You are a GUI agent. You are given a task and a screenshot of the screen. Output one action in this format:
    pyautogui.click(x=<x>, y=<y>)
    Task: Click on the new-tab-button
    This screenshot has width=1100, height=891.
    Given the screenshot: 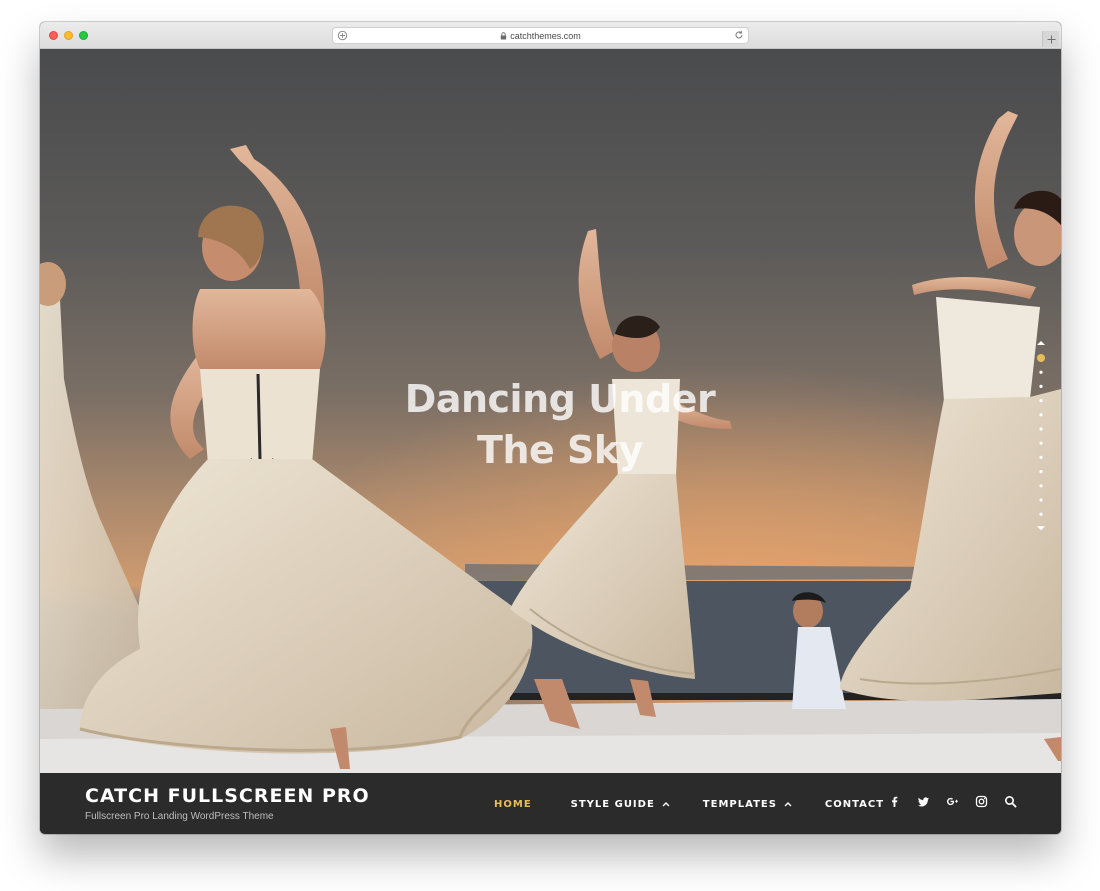 What is the action you would take?
    pyautogui.click(x=1050, y=39)
    